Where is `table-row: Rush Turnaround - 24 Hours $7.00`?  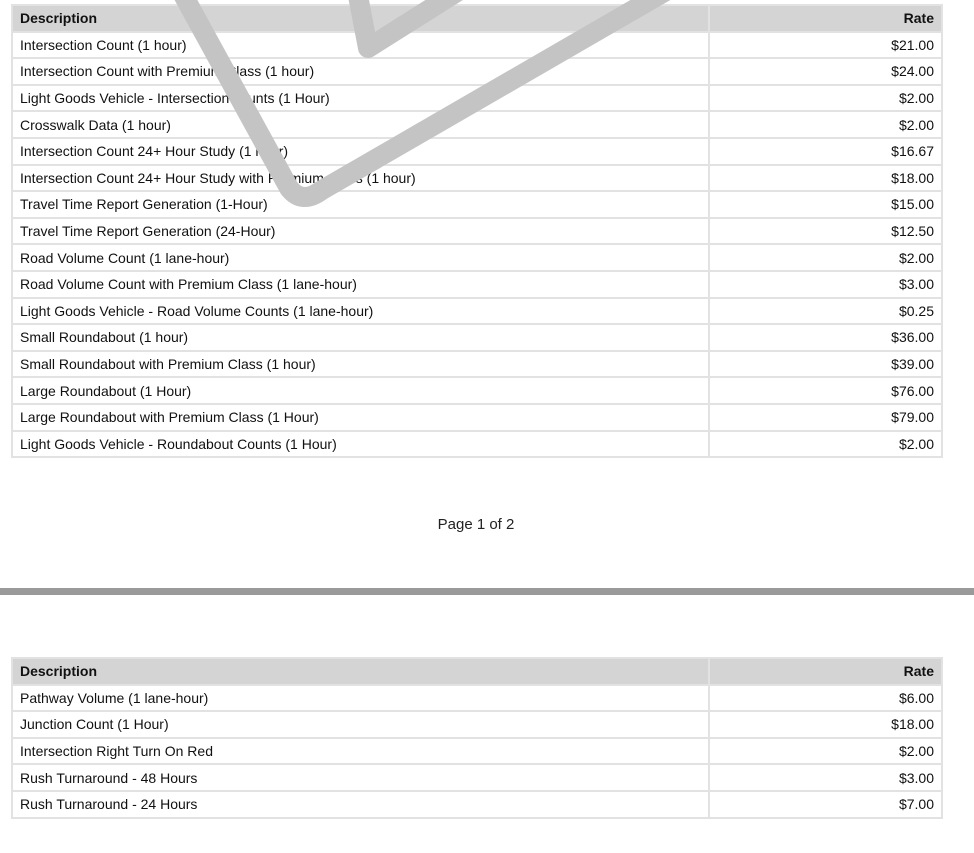 table-row: Rush Turnaround - 24 Hours $7.00 is located at coordinates (477, 804).